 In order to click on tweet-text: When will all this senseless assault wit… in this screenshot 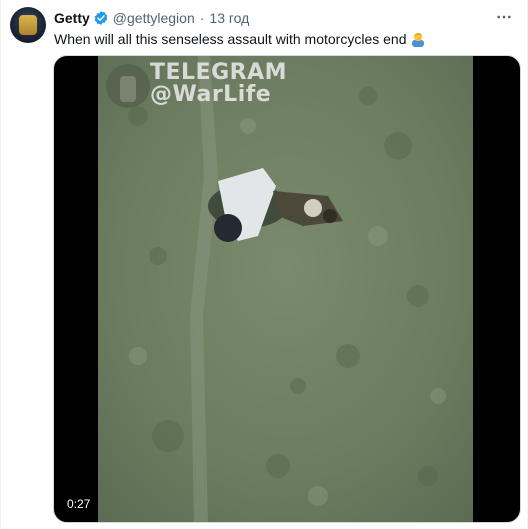, I will do `click(283, 39)`.